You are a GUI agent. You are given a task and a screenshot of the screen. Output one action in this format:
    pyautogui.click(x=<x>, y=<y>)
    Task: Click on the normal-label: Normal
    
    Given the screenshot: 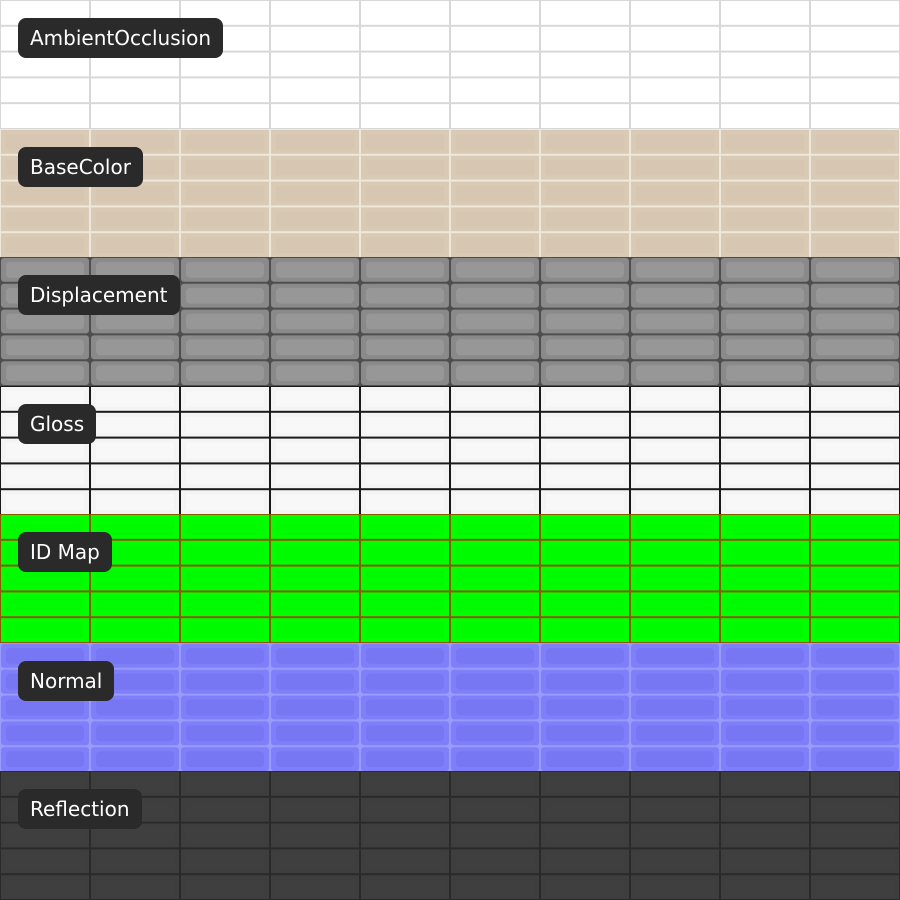 What is the action you would take?
    pyautogui.click(x=66, y=681)
    